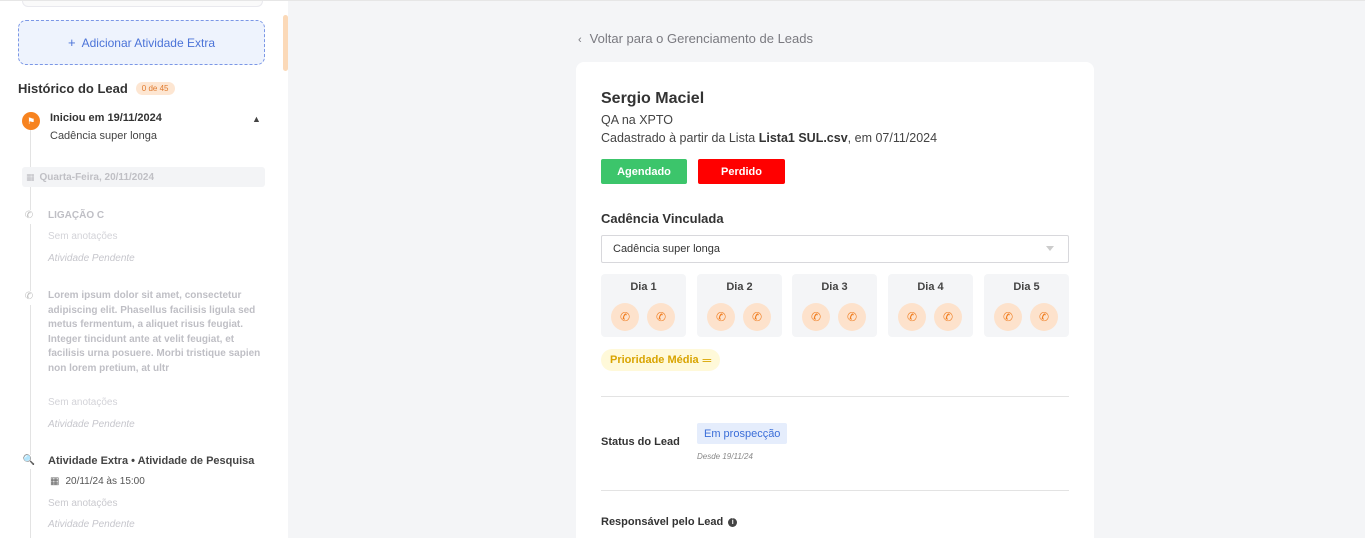  Describe the element at coordinates (930, 287) in the screenshot. I see `day-label: Dia 4` at that location.